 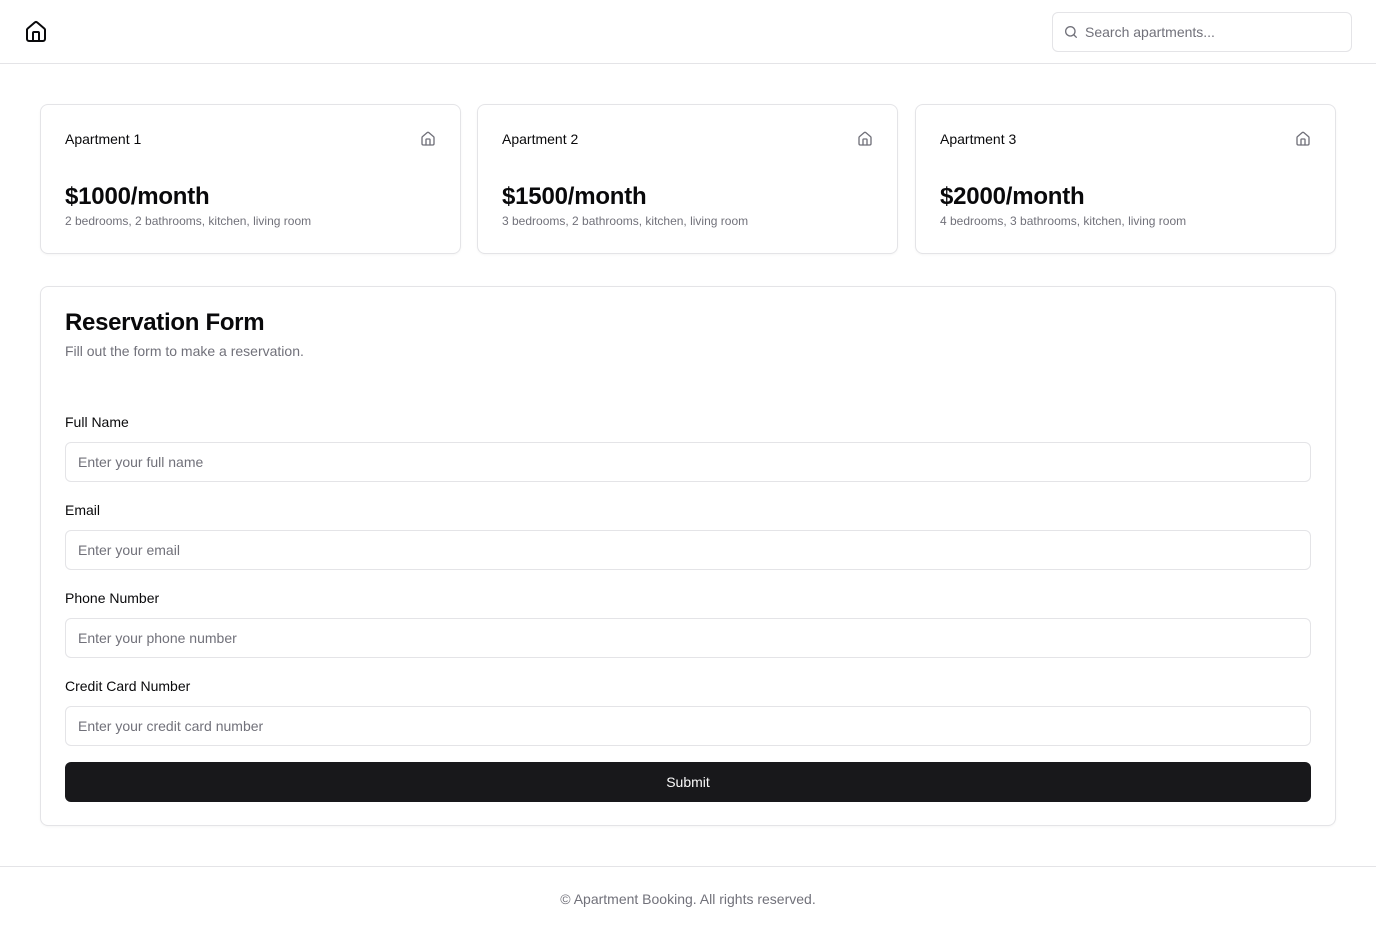 I want to click on form-subtitle: Fill out the form to make a reservation., so click(x=184, y=351).